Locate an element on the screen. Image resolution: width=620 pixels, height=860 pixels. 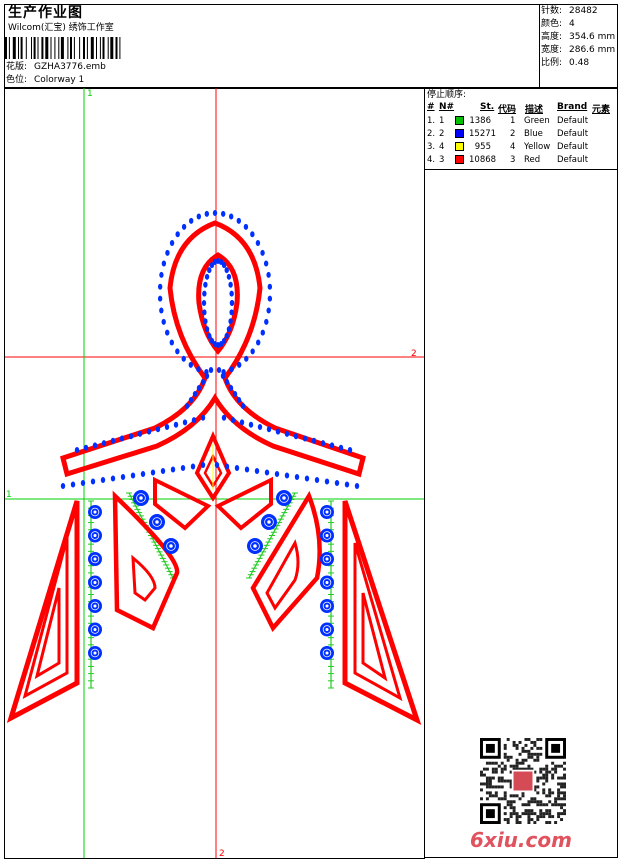
cell-idx: 3. is located at coordinates (431, 147).